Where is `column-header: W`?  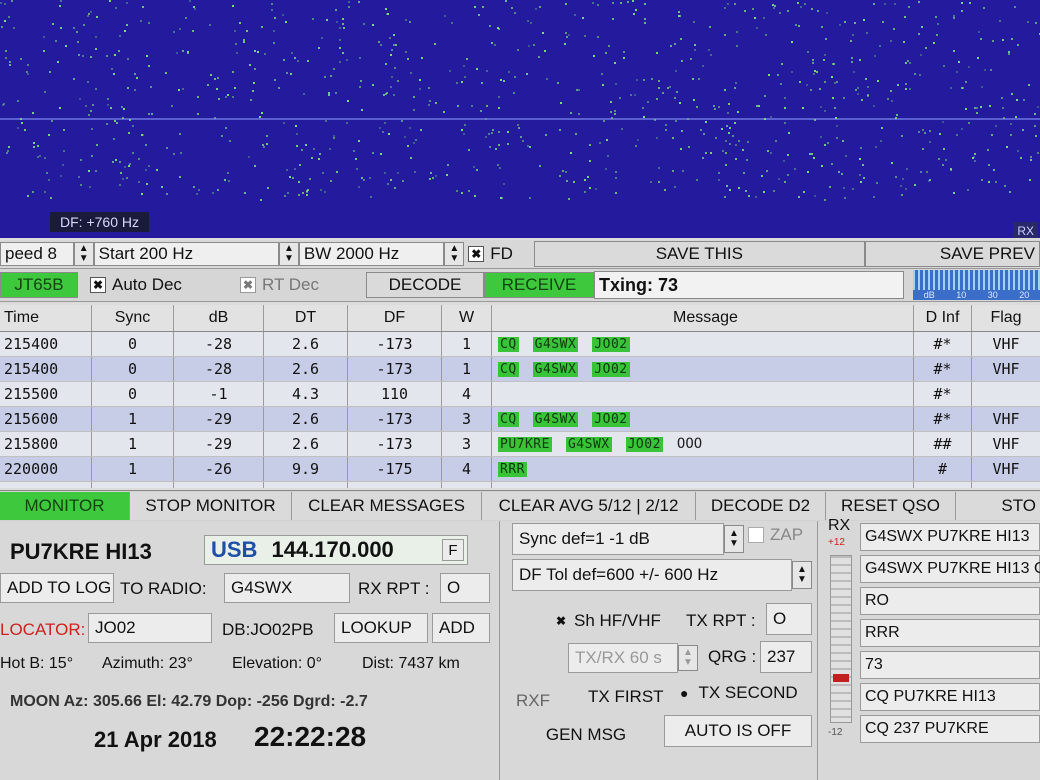
column-header: W is located at coordinates (467, 318).